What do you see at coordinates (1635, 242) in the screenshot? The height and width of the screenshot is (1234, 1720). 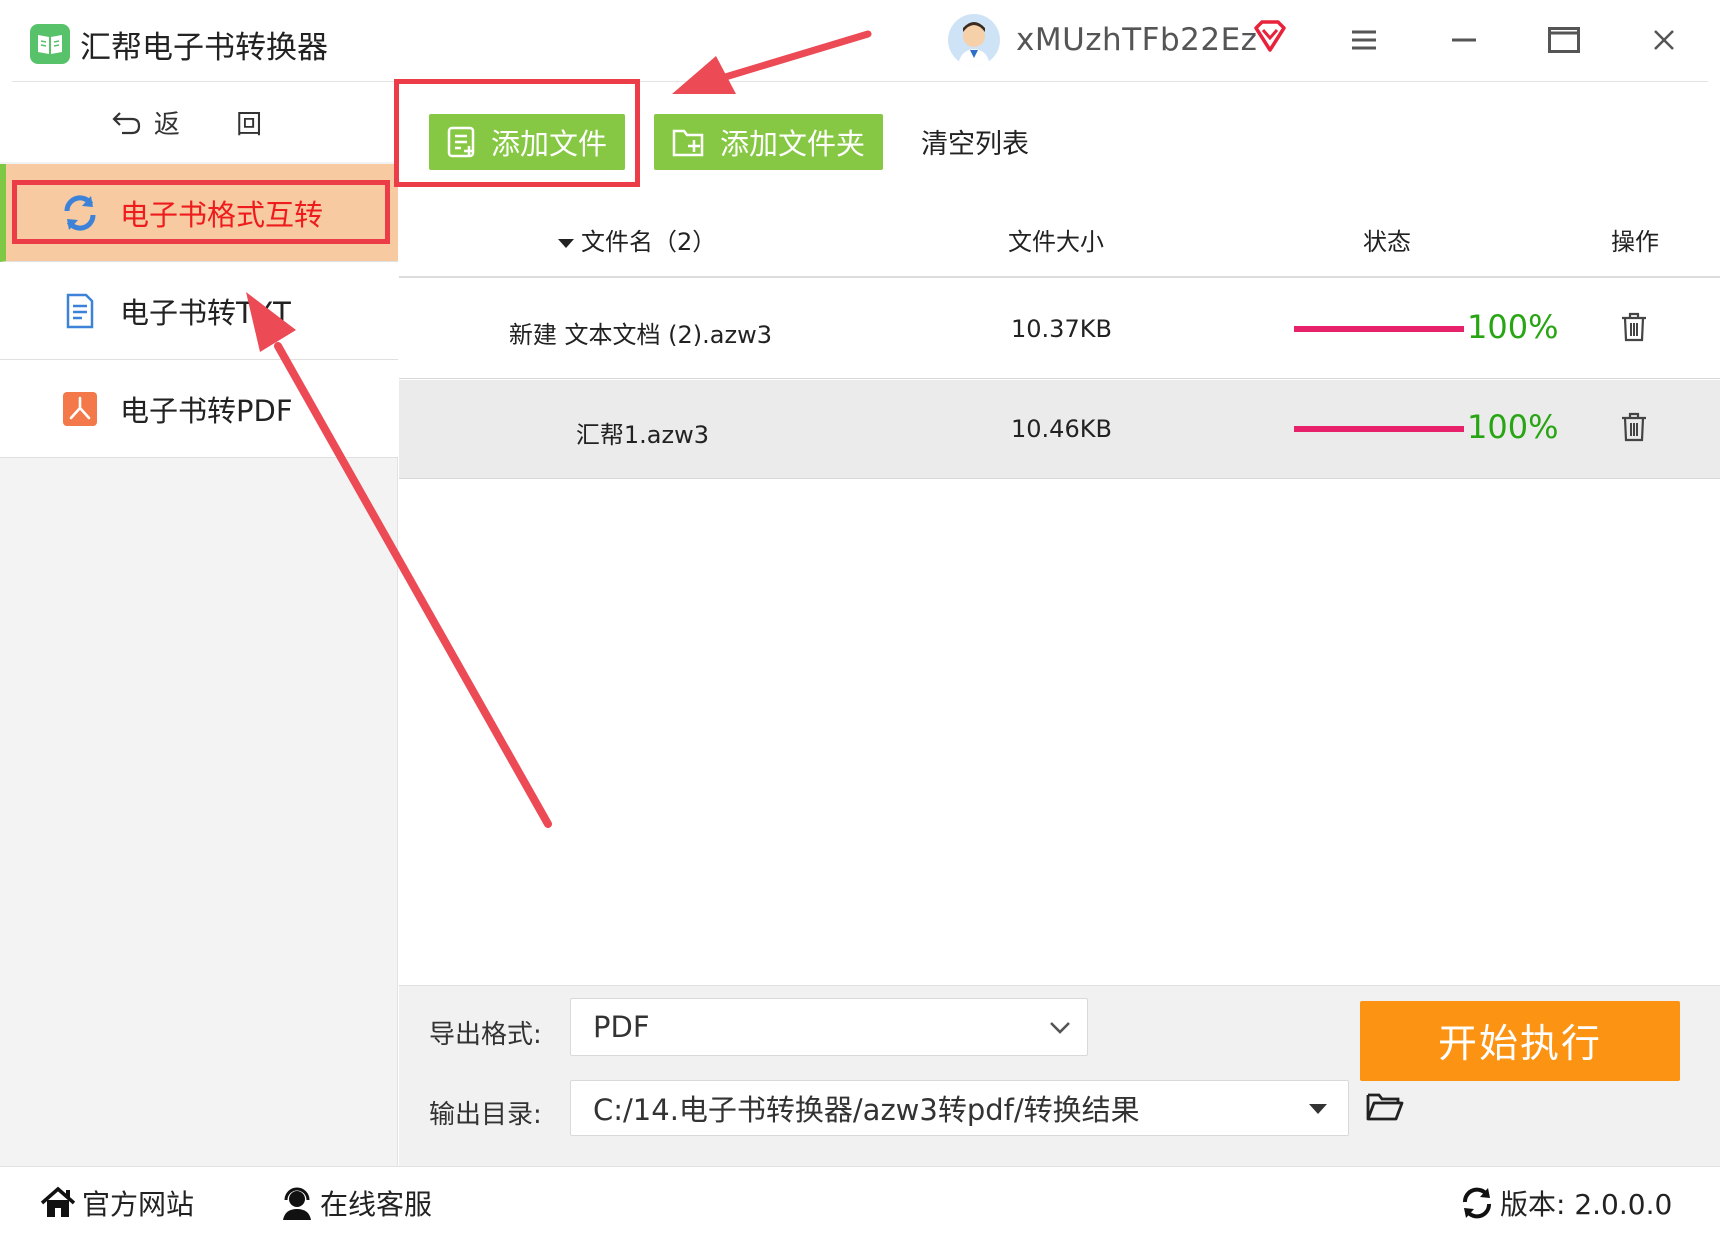 I see `action-column-header: 操作` at bounding box center [1635, 242].